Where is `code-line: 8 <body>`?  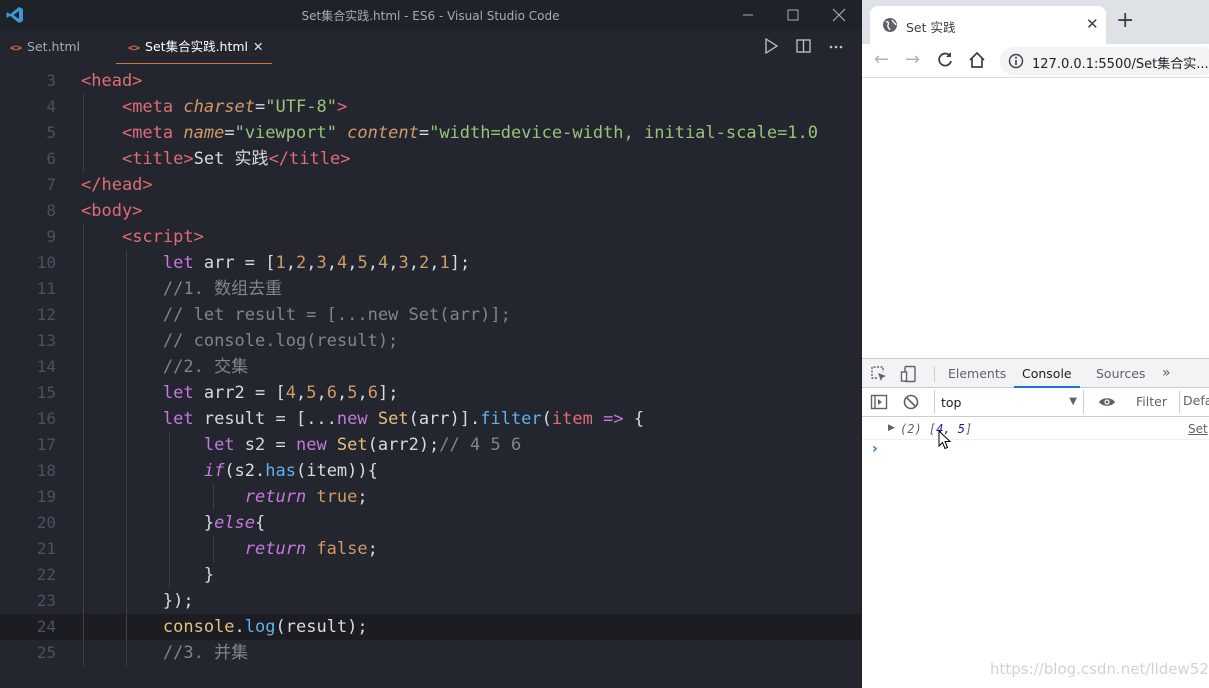 code-line: 8 <body> is located at coordinates (430, 211).